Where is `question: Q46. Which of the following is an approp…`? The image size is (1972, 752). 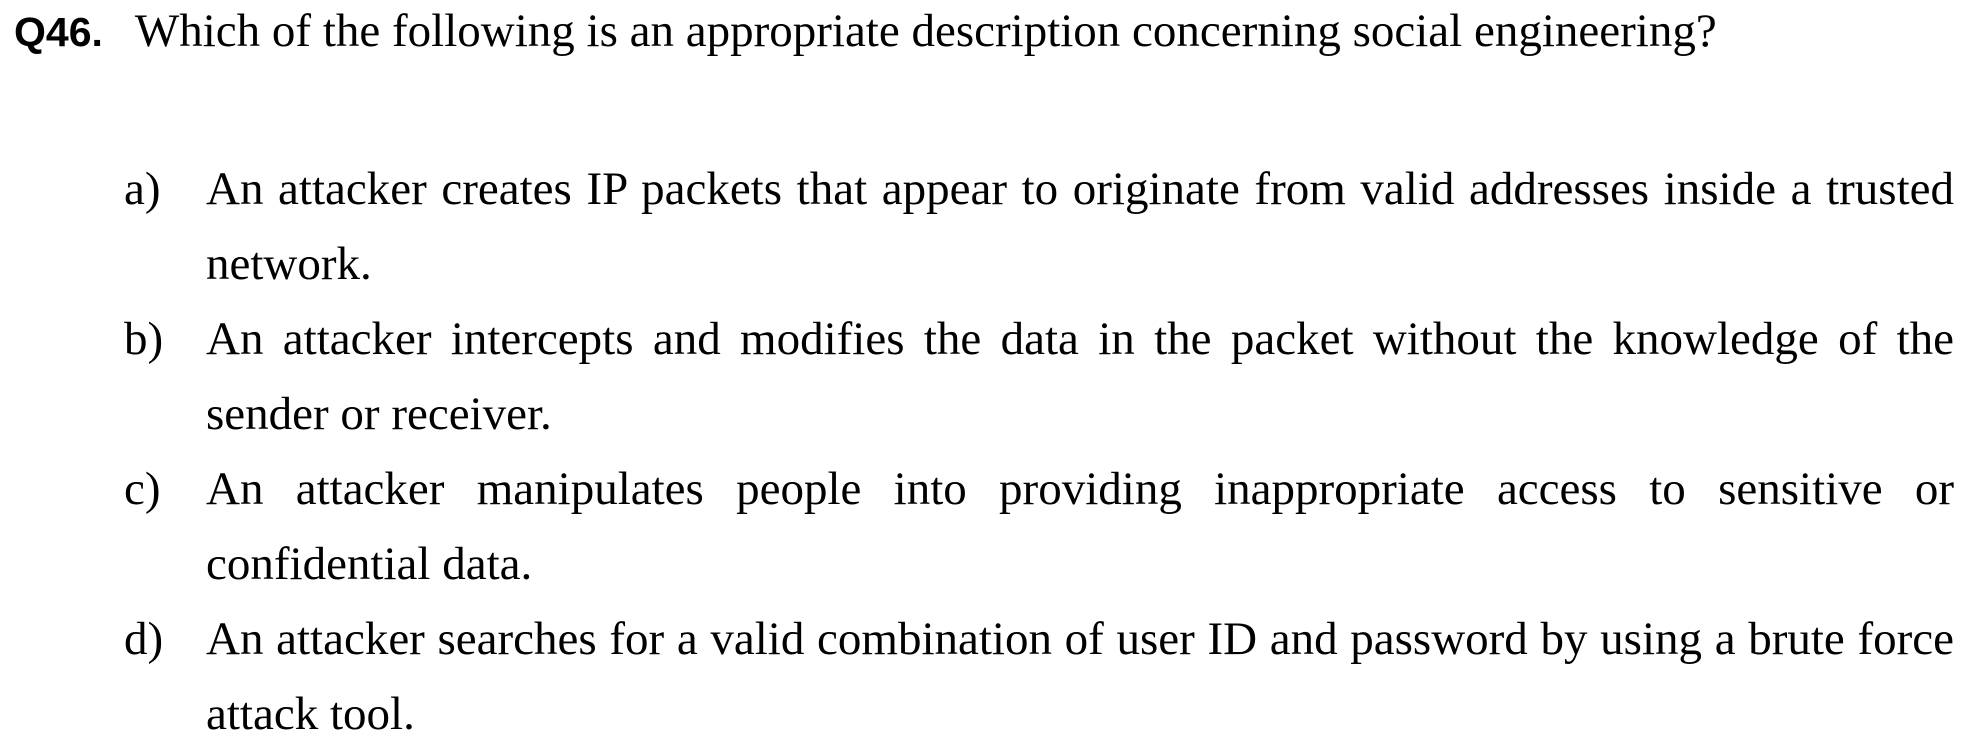
question: Q46. Which of the following is an approp… is located at coordinates (984, 44).